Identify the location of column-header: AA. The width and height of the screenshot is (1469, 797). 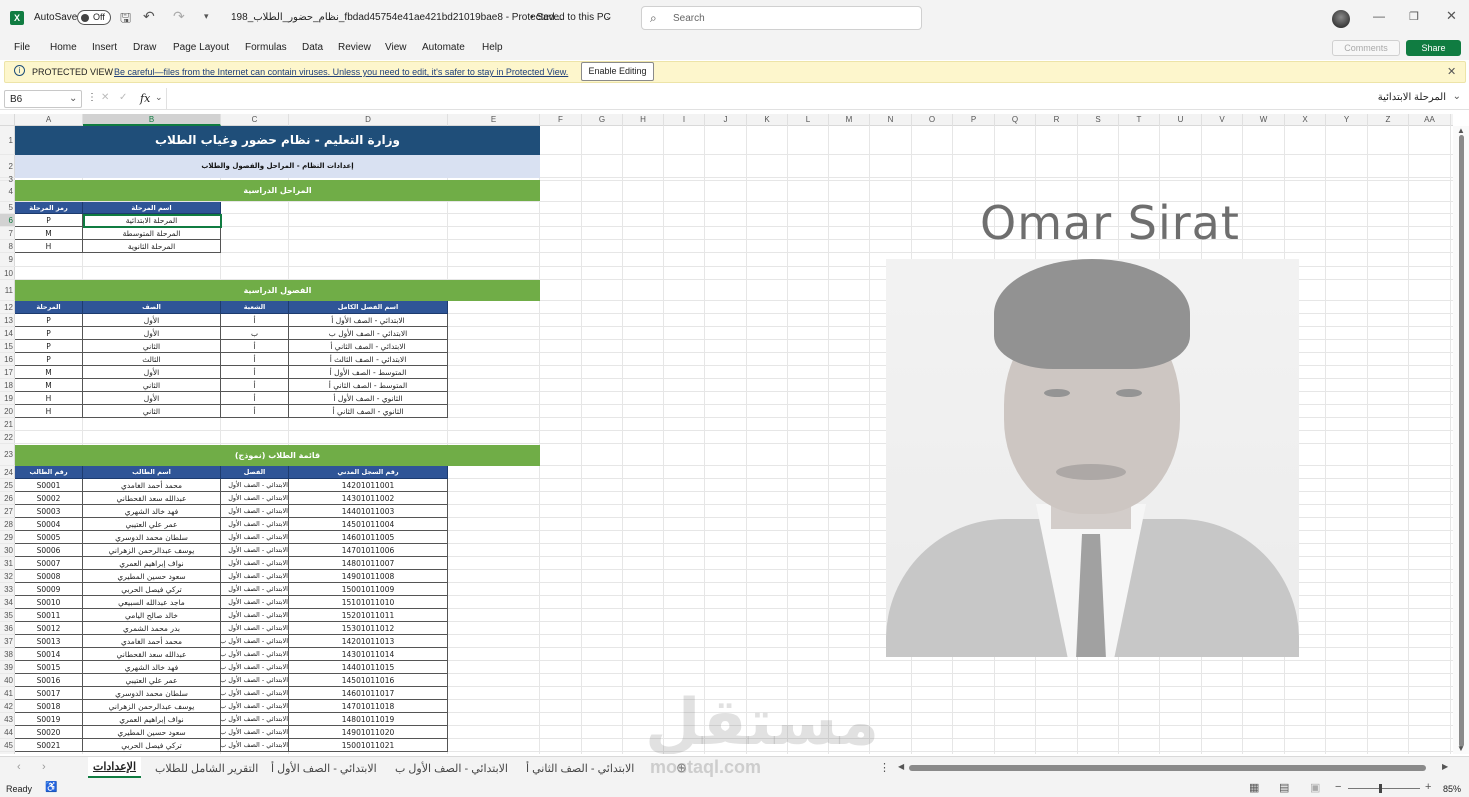
(1430, 120).